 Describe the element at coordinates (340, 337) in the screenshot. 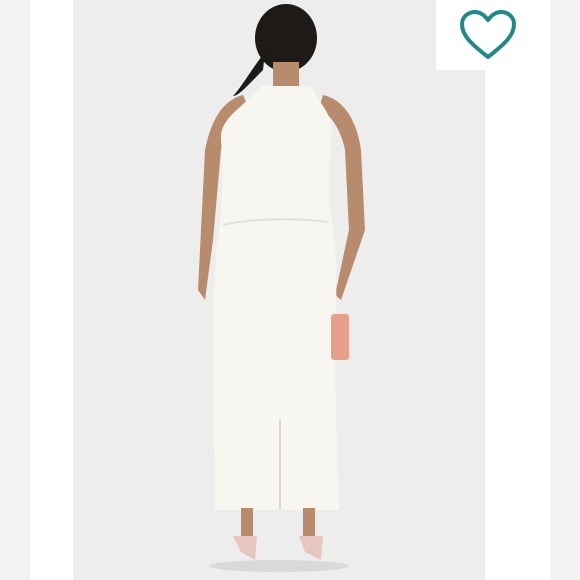

I see `clutch-bag` at that location.